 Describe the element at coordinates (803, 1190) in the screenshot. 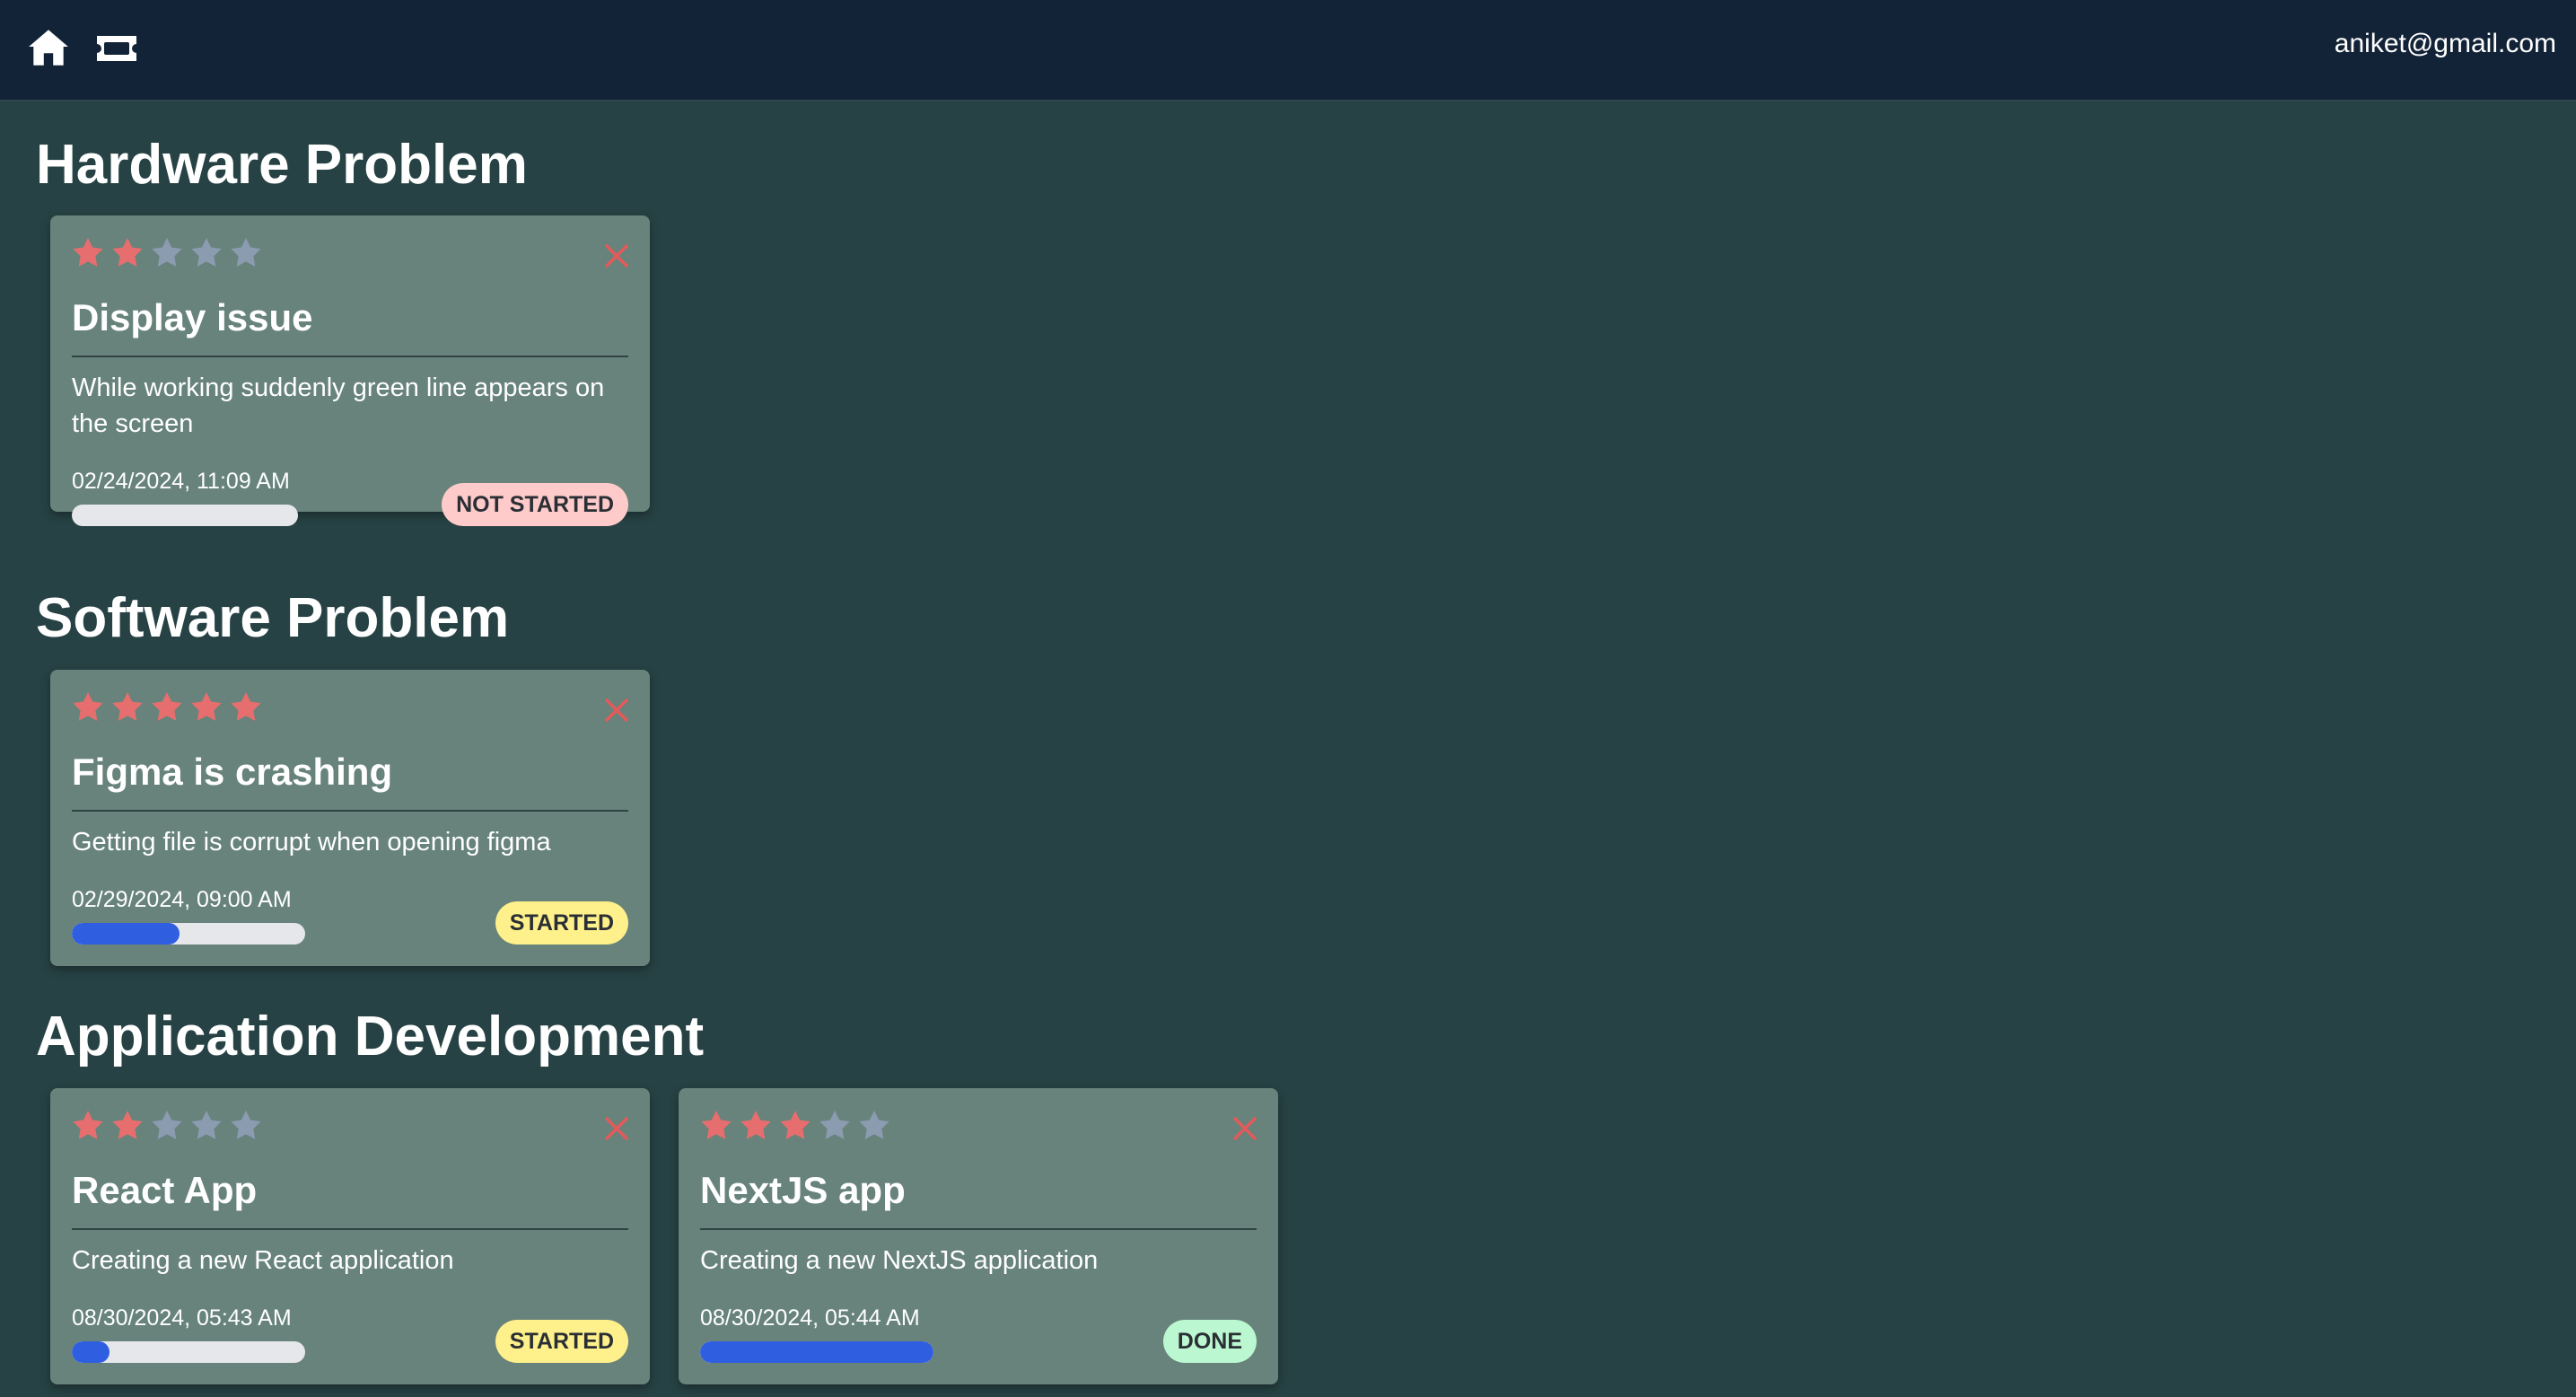

I see `ticket-title: NextJS app` at that location.